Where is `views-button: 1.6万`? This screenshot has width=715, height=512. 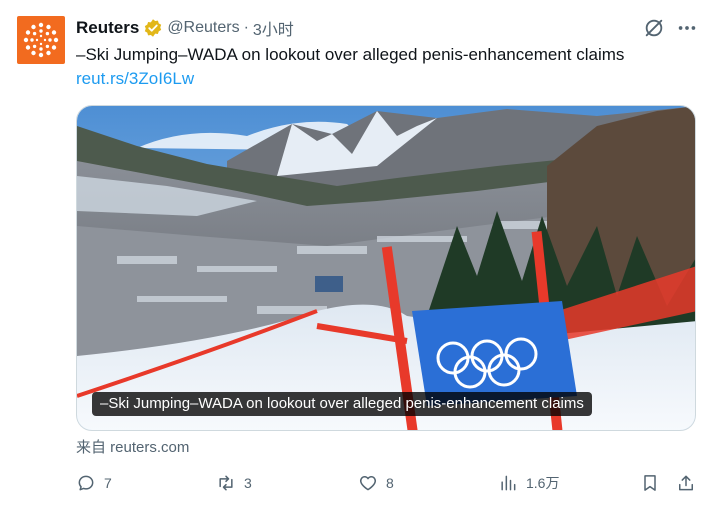 views-button: 1.6万 is located at coordinates (528, 483).